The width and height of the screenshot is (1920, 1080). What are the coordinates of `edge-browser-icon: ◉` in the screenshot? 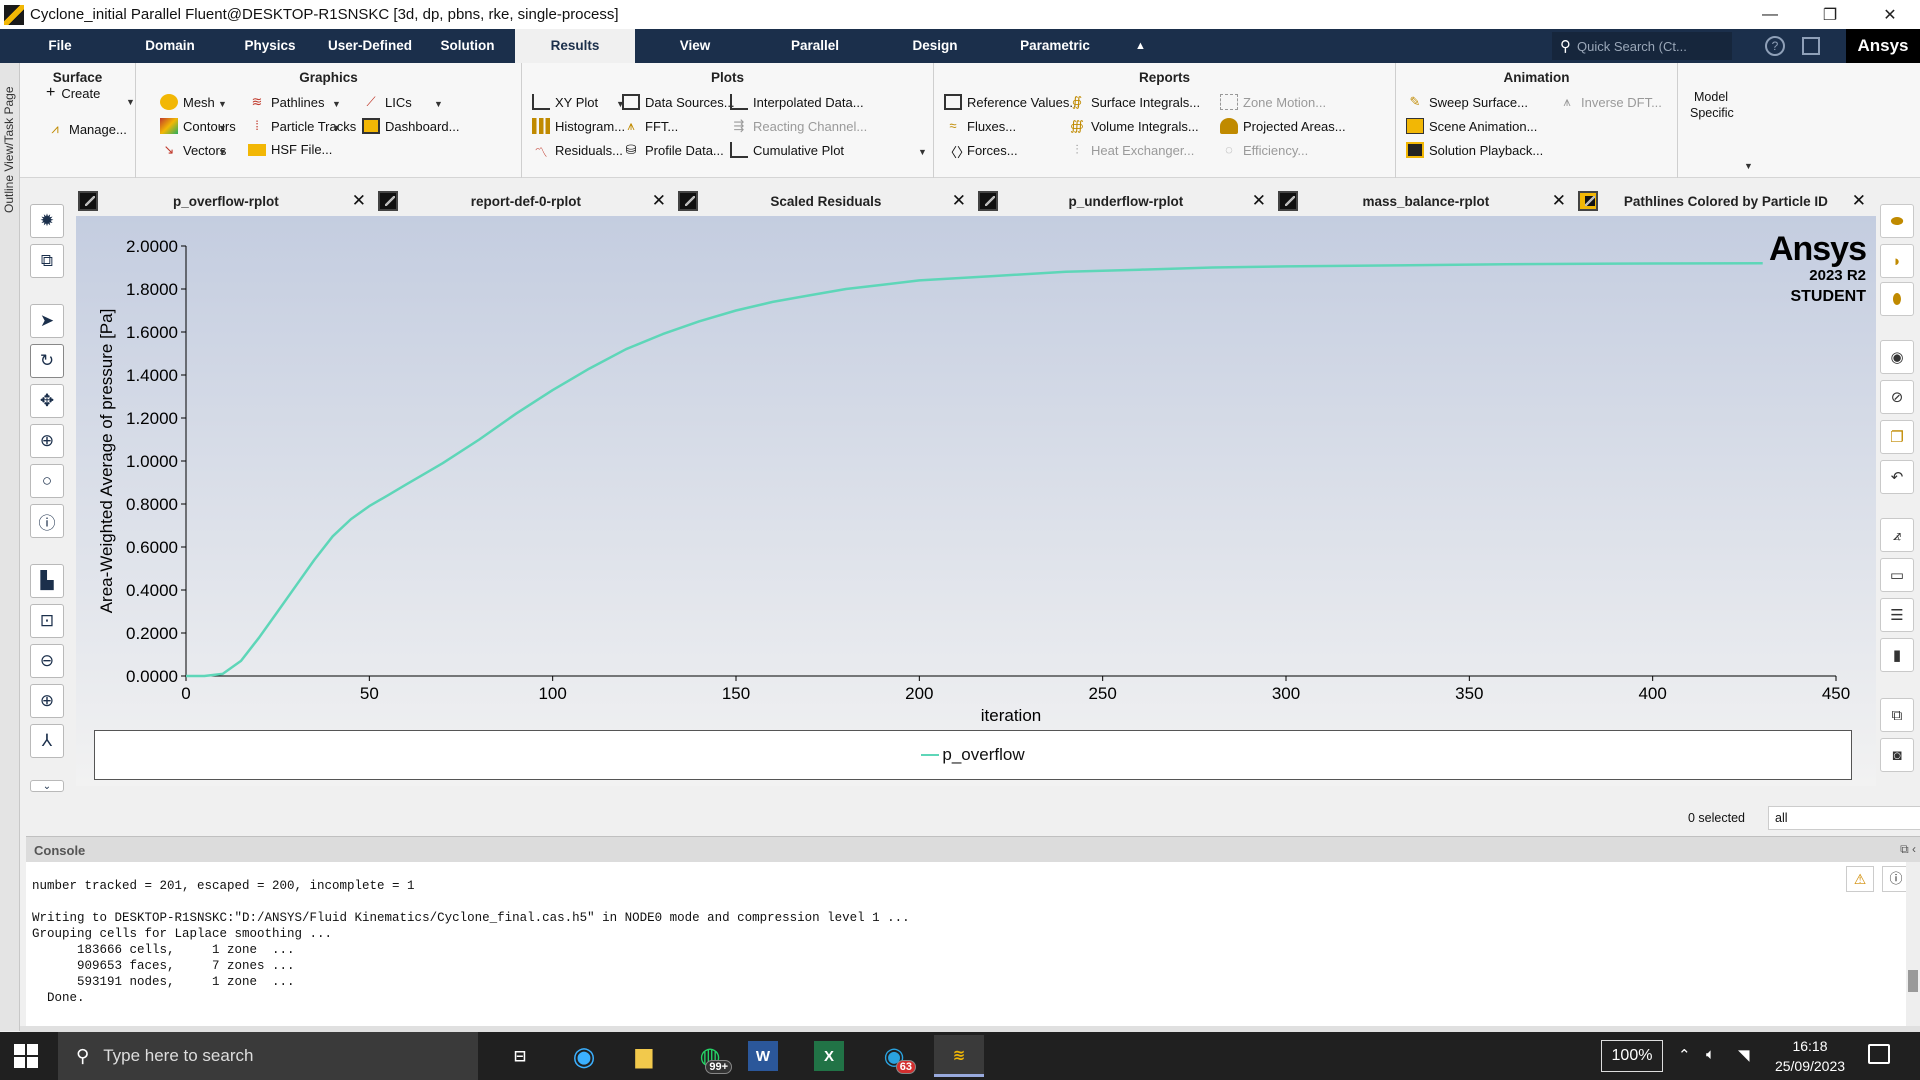 It's located at (584, 1056).